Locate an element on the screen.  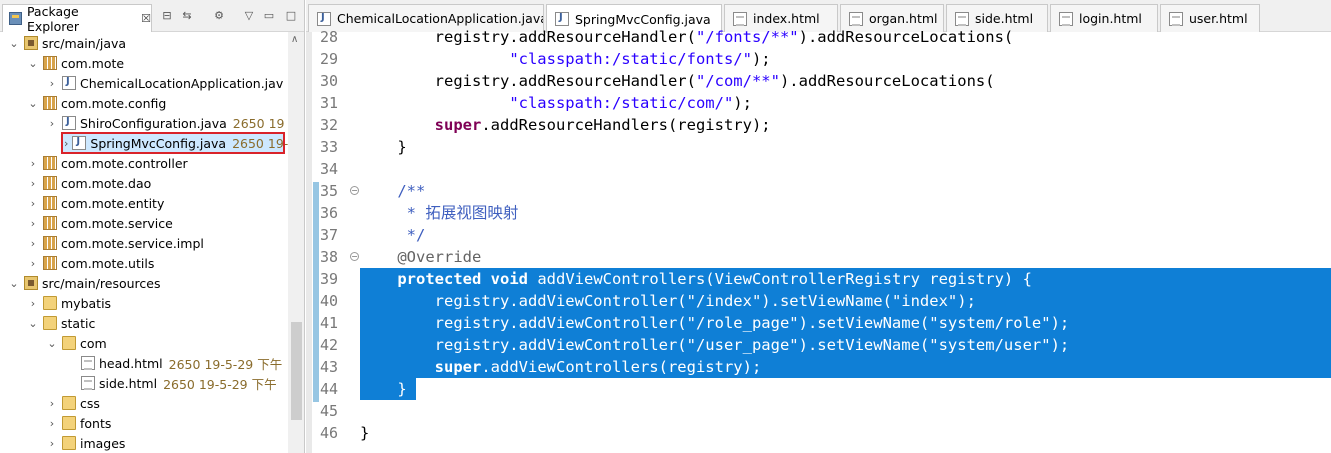
tree-item-label: mybatis is located at coordinates (86, 303).